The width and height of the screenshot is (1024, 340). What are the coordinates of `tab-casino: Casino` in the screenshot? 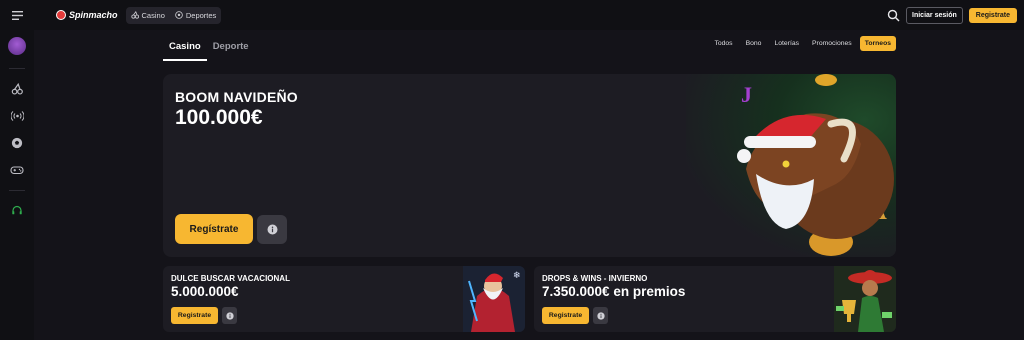 It's located at (185, 48).